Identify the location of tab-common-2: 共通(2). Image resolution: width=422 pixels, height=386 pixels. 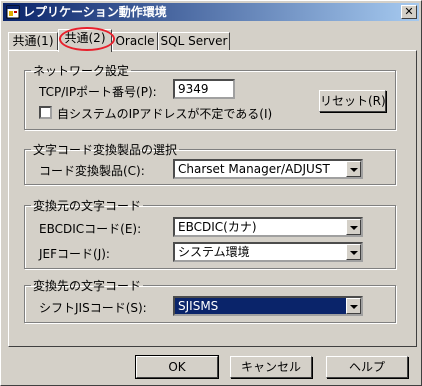
(85, 40).